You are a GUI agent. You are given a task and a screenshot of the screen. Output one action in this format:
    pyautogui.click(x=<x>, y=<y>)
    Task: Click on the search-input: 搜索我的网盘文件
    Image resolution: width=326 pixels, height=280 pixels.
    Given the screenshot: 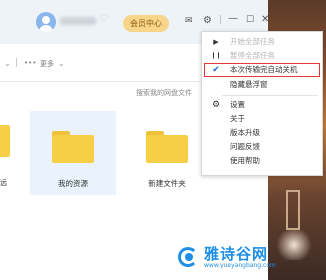 What is the action you would take?
    pyautogui.click(x=163, y=93)
    